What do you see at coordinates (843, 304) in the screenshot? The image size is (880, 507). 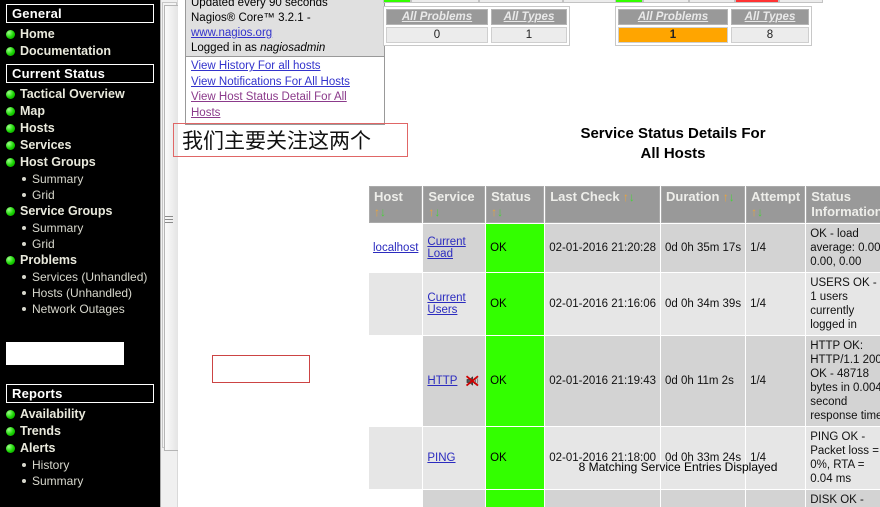 I see `cell-status-information: USERS OK - 1 users currently logged in` at bounding box center [843, 304].